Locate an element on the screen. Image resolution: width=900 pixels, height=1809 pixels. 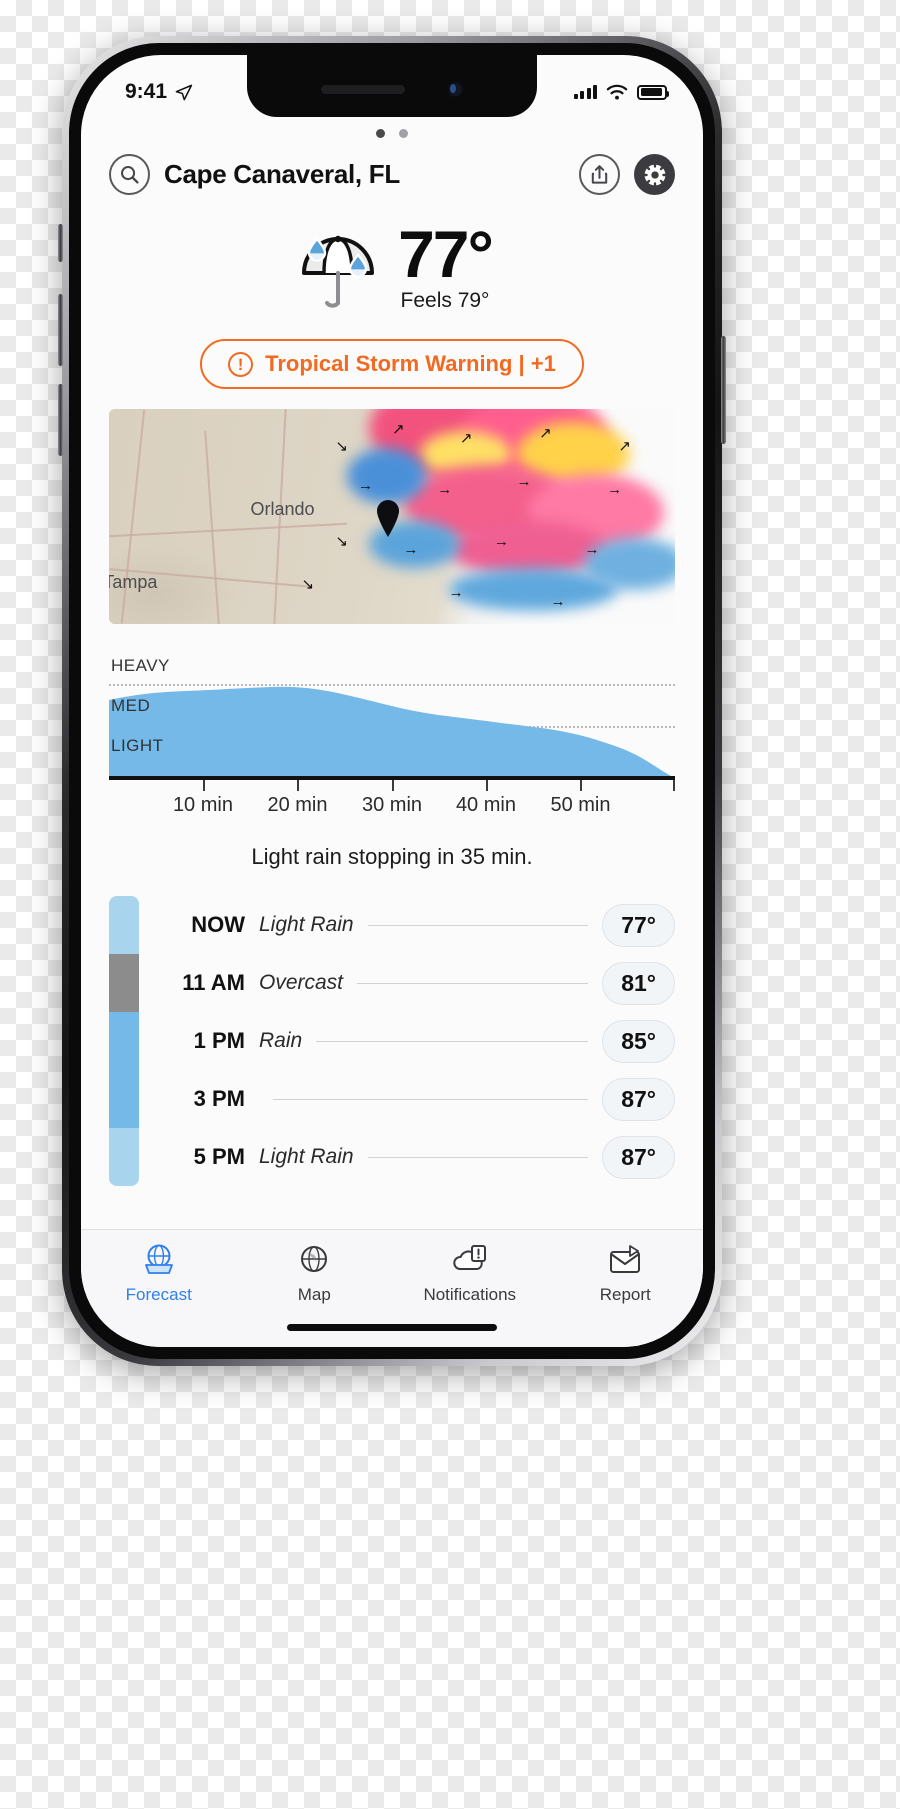
settings-button is located at coordinates (654, 174).